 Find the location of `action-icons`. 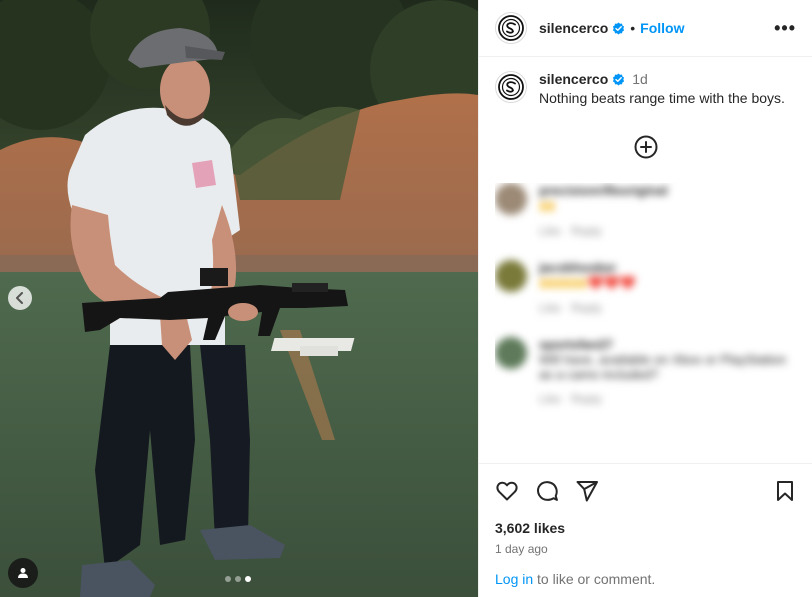

action-icons is located at coordinates (646, 491).